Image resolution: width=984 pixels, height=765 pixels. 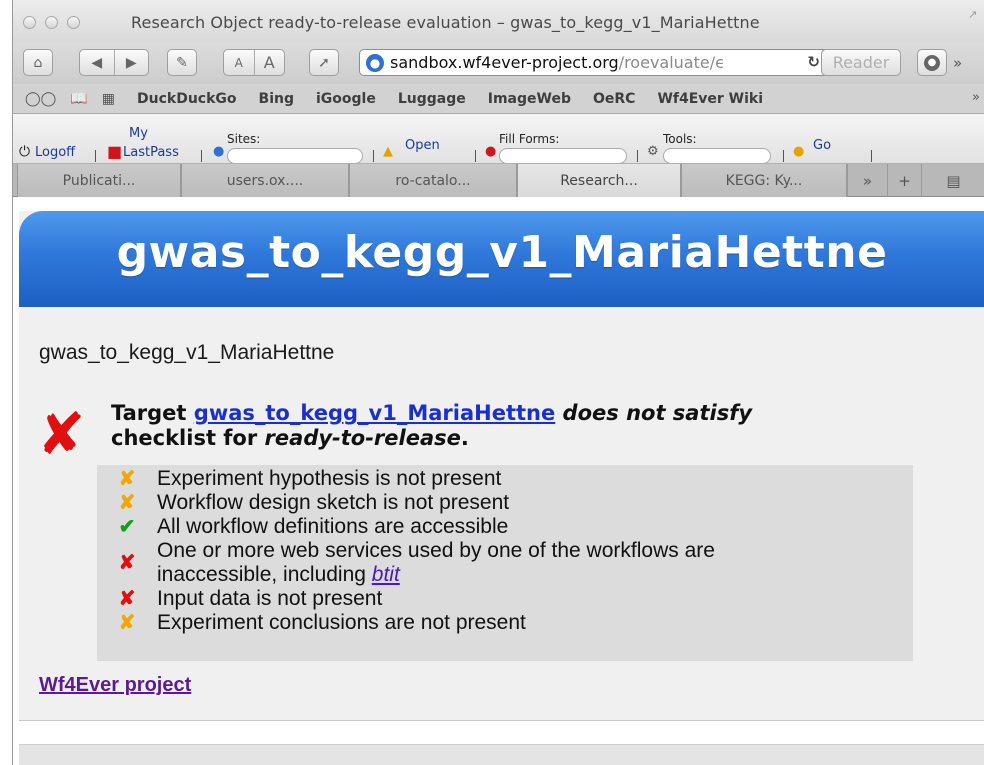 I want to click on sites-globe-icon: ●, so click(x=219, y=151).